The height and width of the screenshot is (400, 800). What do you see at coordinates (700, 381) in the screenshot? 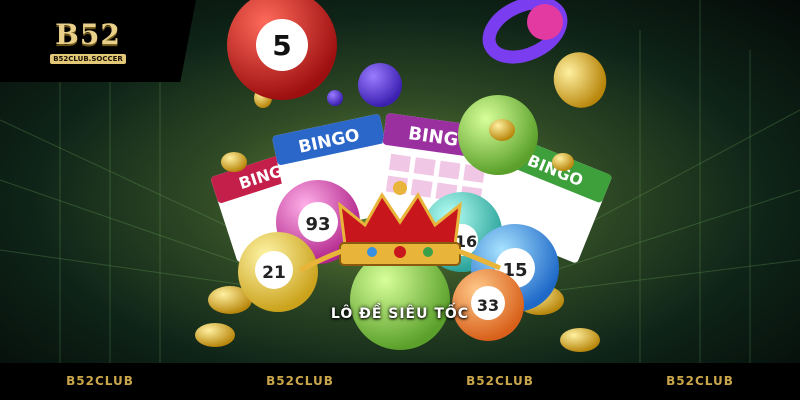
I see `footer-brand-4: B52CLUB` at bounding box center [700, 381].